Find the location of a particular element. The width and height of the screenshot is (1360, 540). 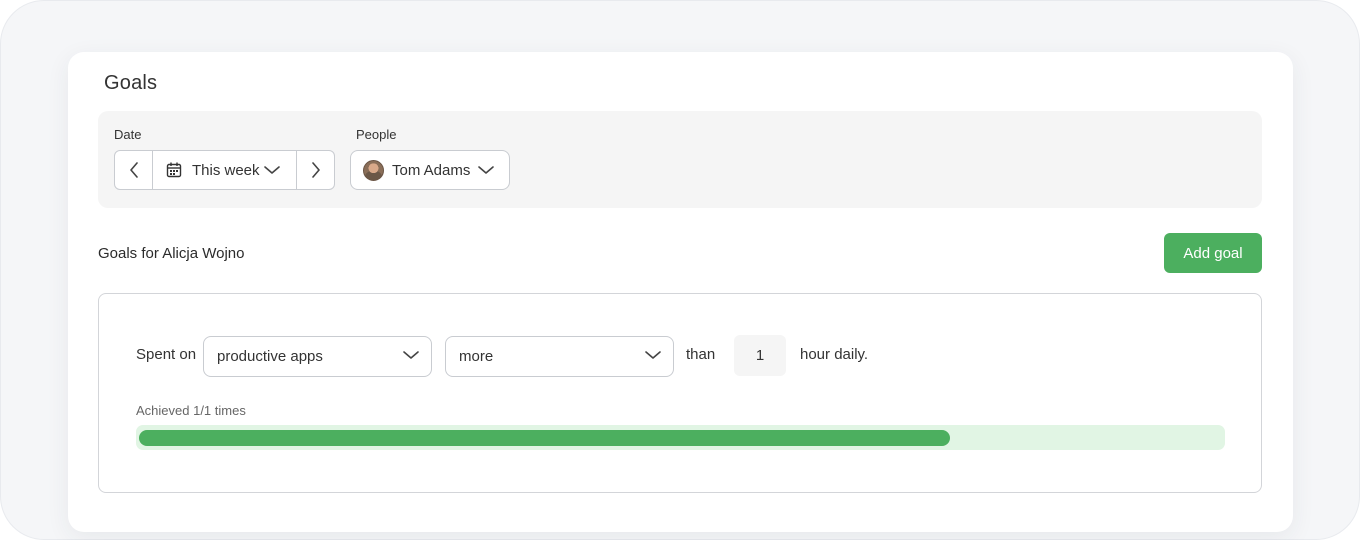

goal-target-select: productive apps is located at coordinates (317, 356).